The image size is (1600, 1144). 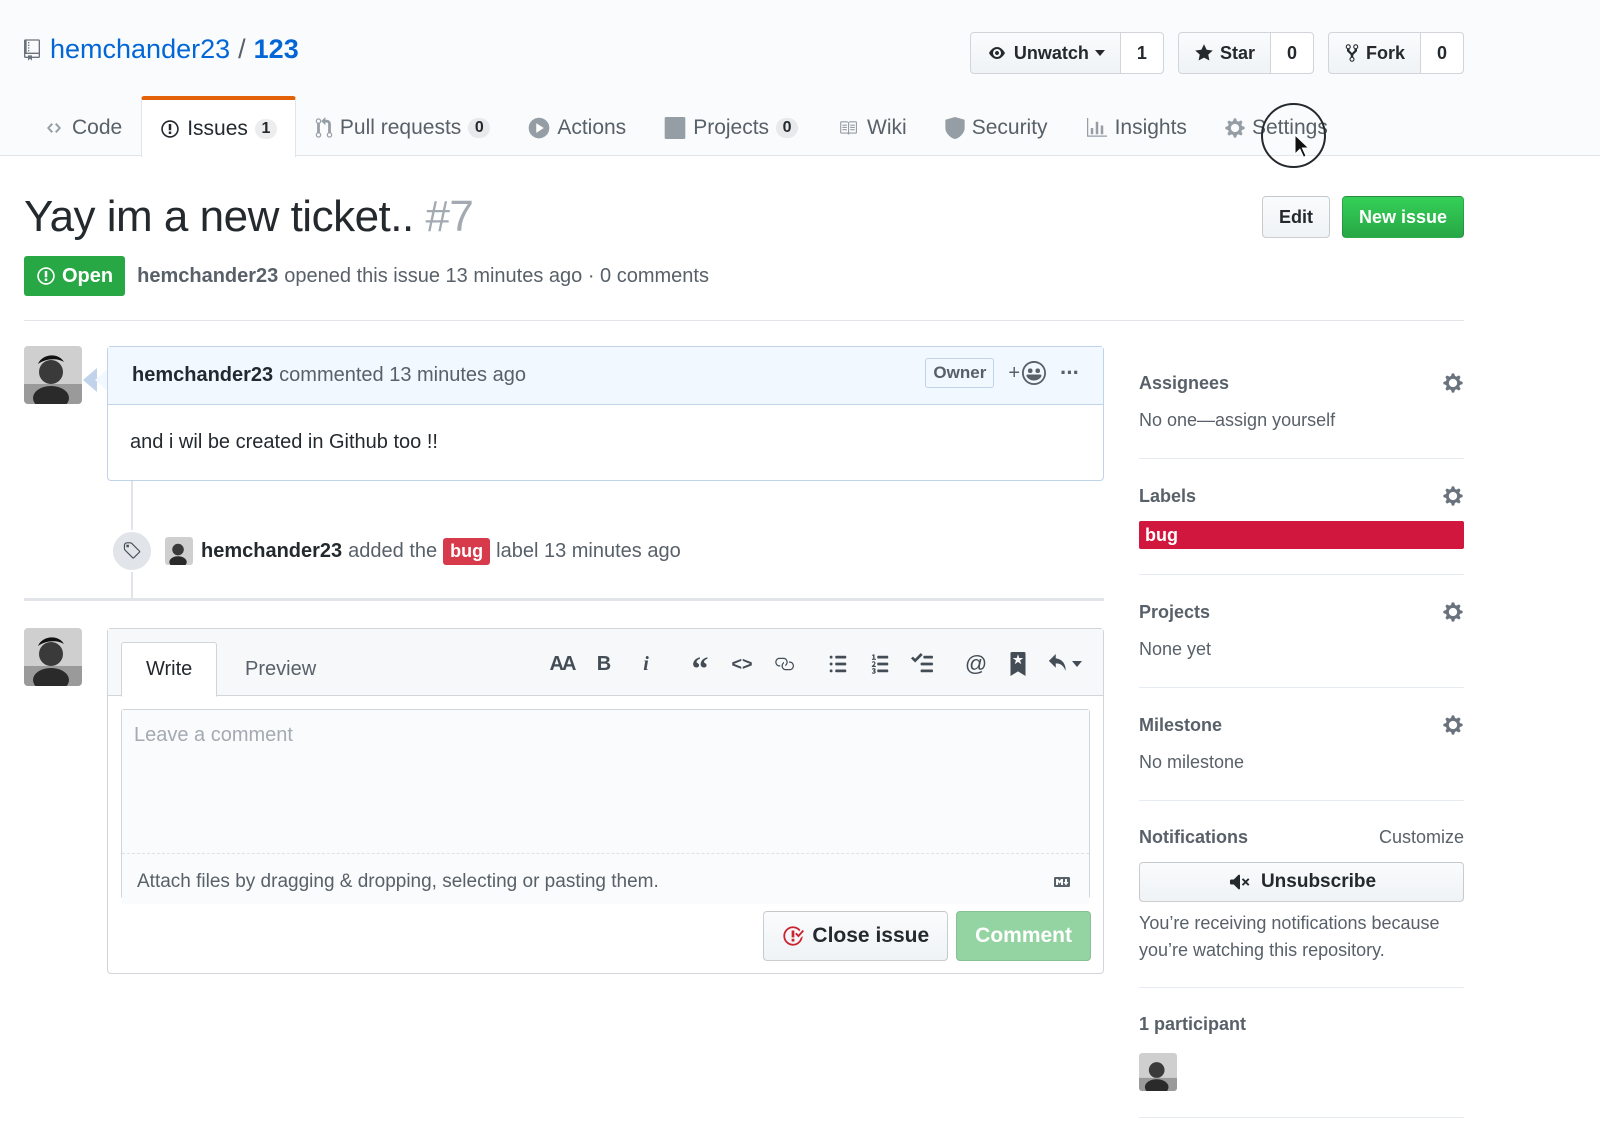 What do you see at coordinates (1301, 612) in the screenshot?
I see `projects-heading: Projects` at bounding box center [1301, 612].